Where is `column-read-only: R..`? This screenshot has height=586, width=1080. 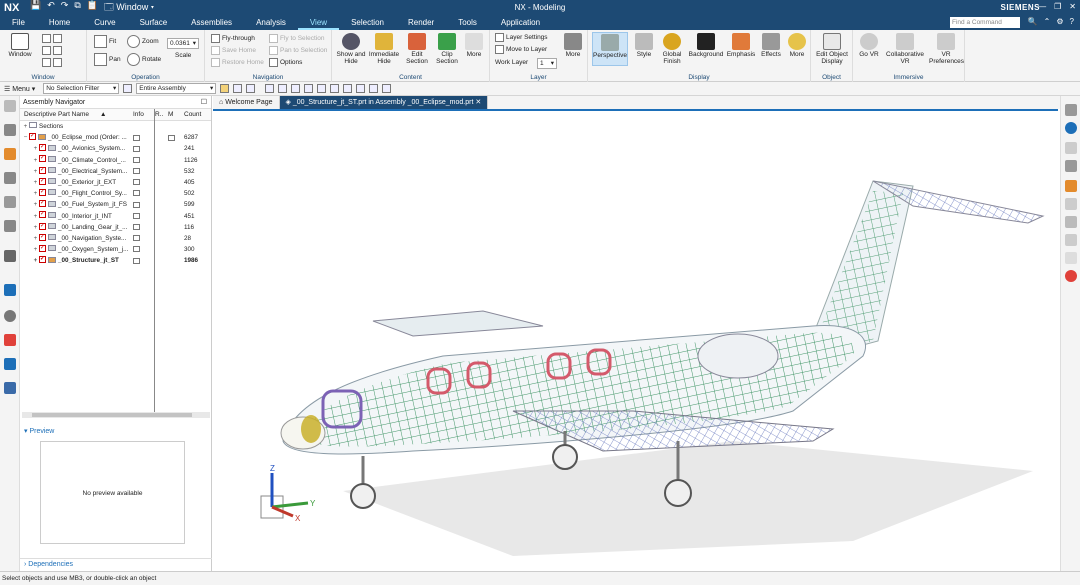
column-read-only: R.. is located at coordinates (161, 114).